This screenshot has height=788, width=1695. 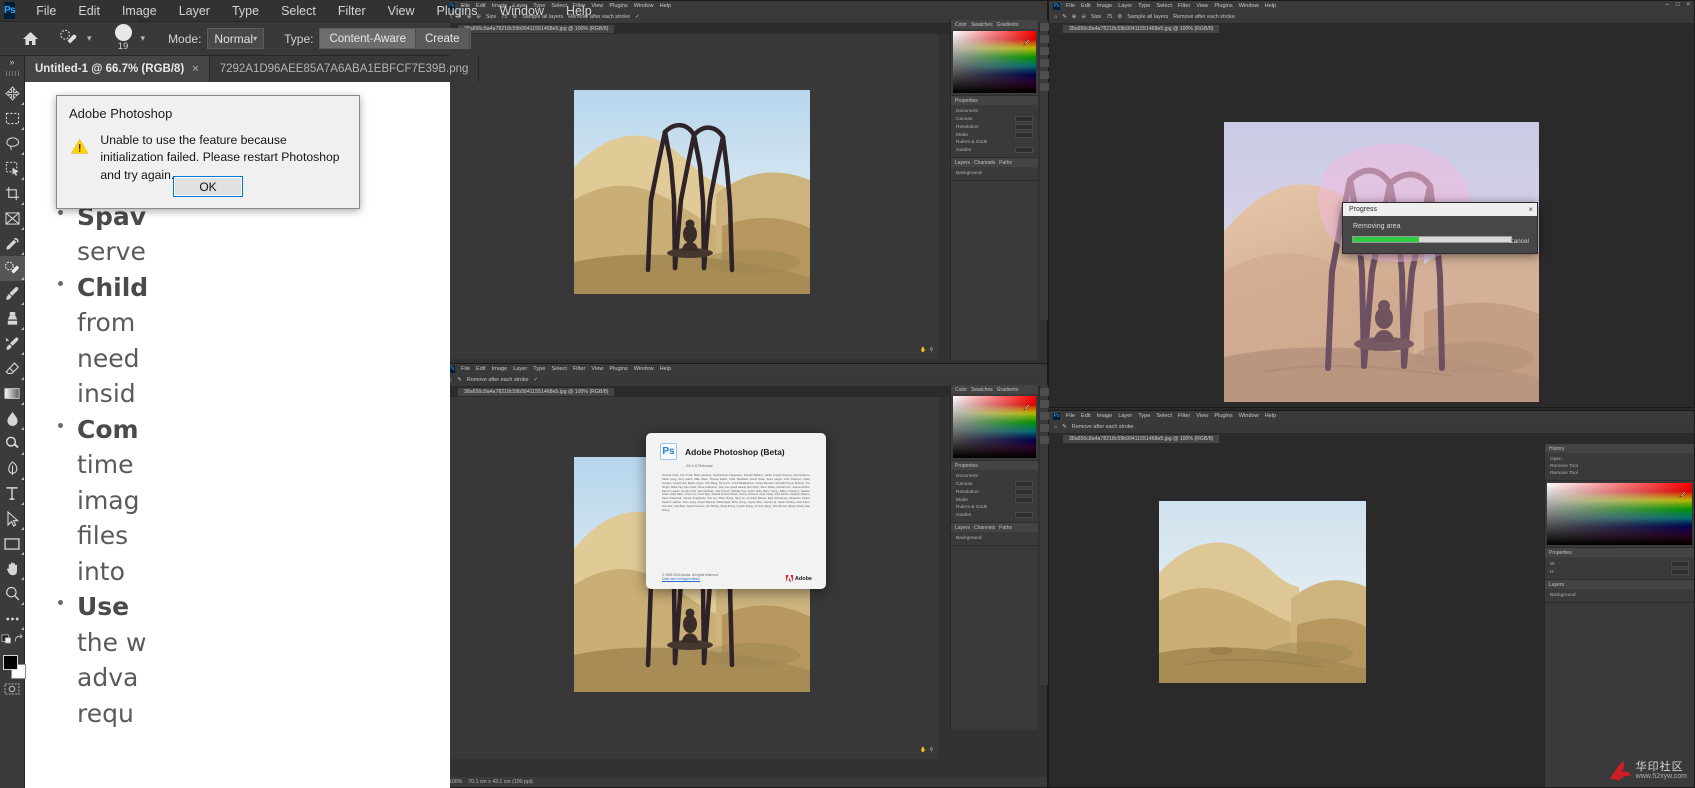 What do you see at coordinates (536, 380) in the screenshot?
I see `commit-check-icon: ✓` at bounding box center [536, 380].